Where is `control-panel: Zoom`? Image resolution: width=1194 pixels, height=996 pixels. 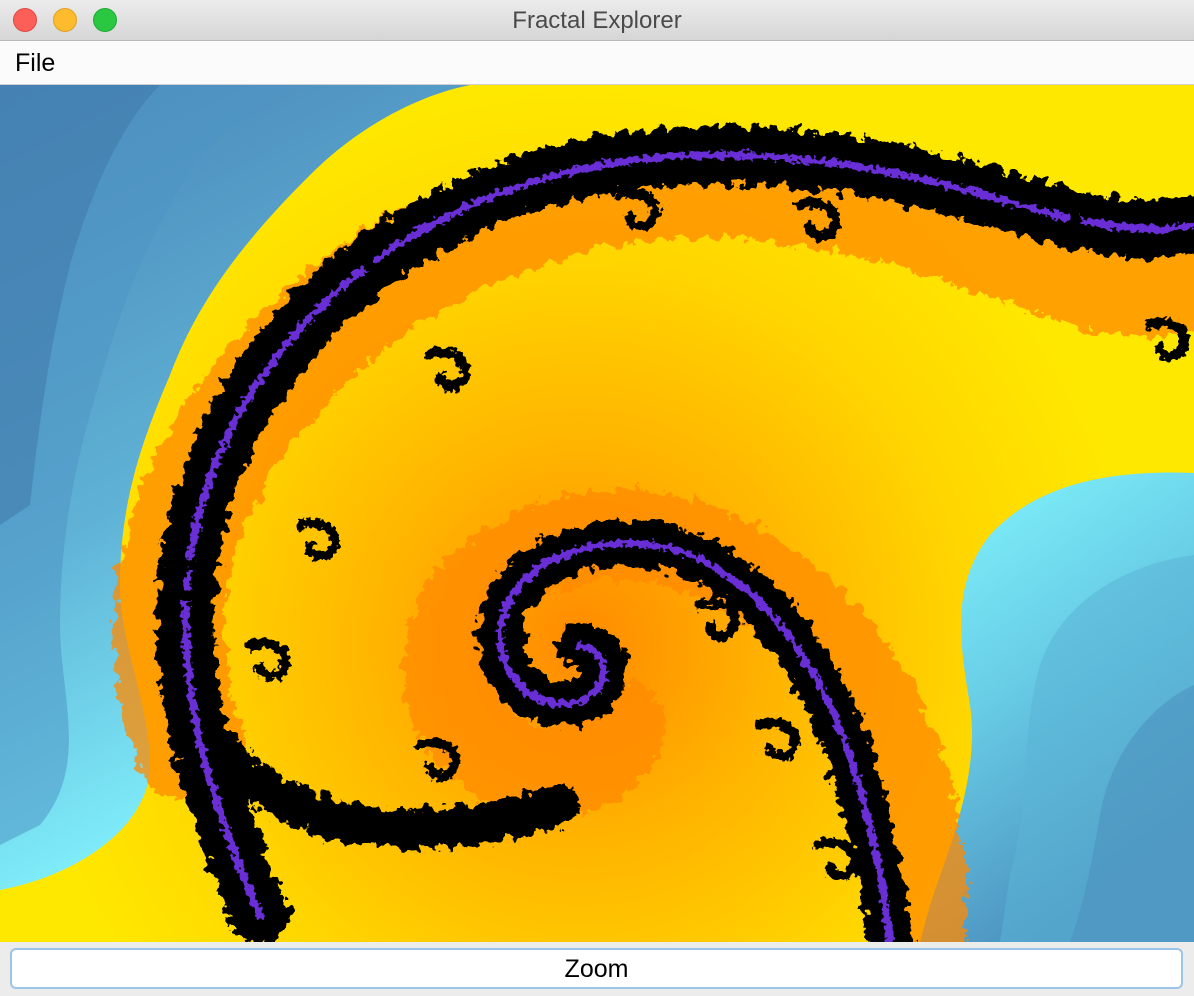 control-panel: Zoom is located at coordinates (597, 969).